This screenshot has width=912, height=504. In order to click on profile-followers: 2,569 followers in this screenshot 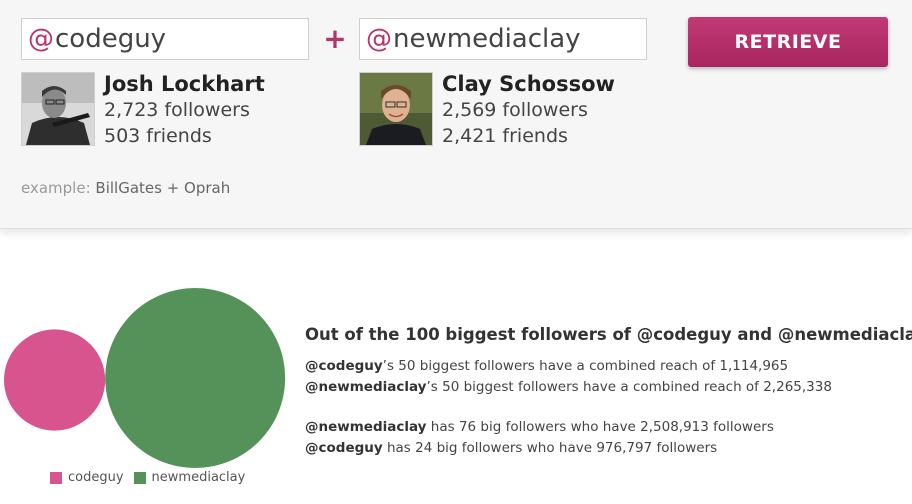, I will do `click(515, 110)`.